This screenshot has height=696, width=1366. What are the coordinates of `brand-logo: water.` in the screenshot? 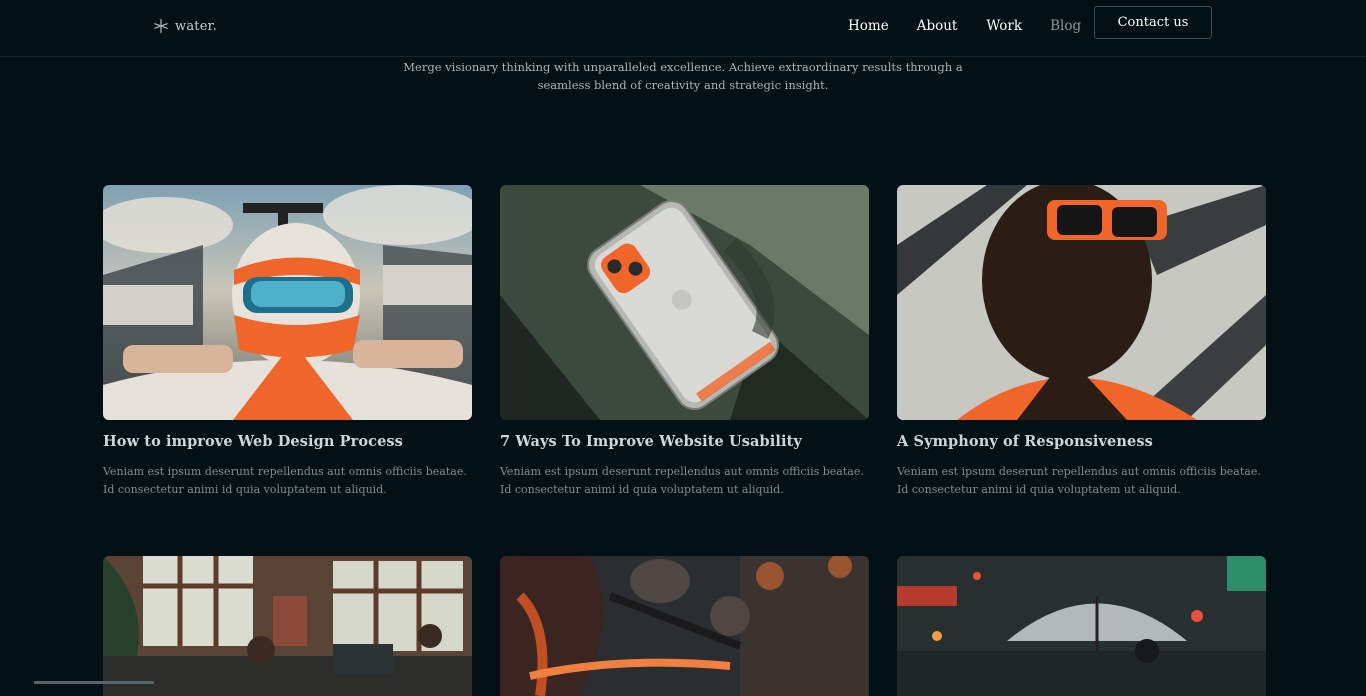 It's located at (185, 26).